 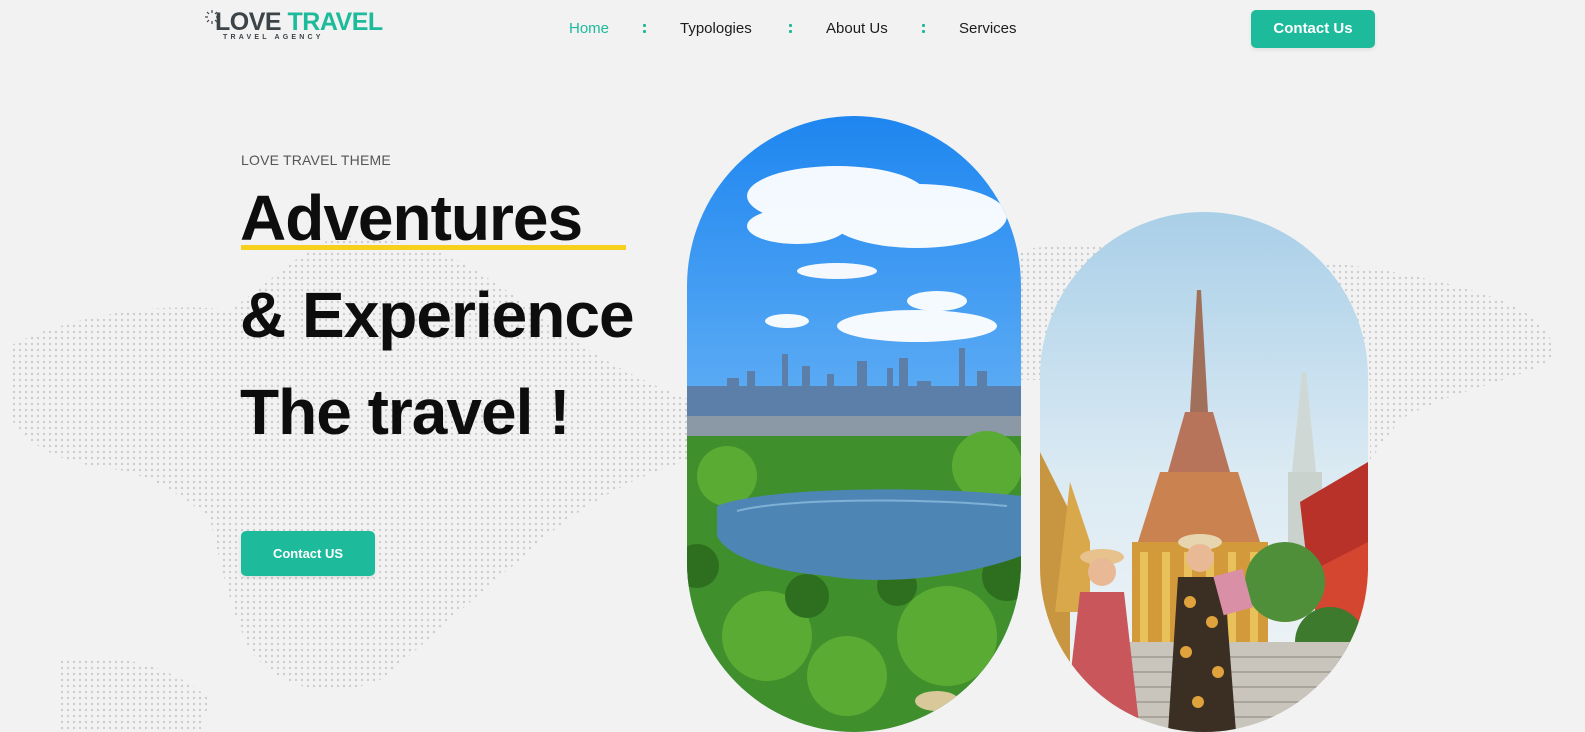 What do you see at coordinates (316, 160) in the screenshot?
I see `hero-eyebrow: LOVE TRAVEL THEME` at bounding box center [316, 160].